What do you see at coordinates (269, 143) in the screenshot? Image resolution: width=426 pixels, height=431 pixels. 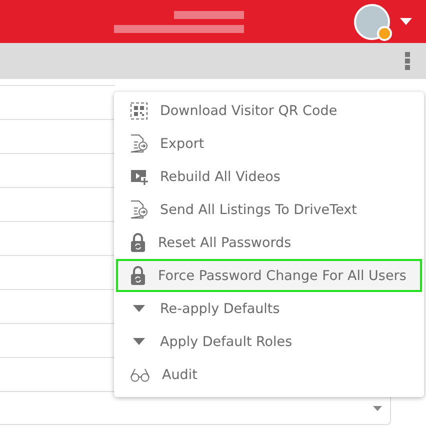 I see `menu-item: Export` at bounding box center [269, 143].